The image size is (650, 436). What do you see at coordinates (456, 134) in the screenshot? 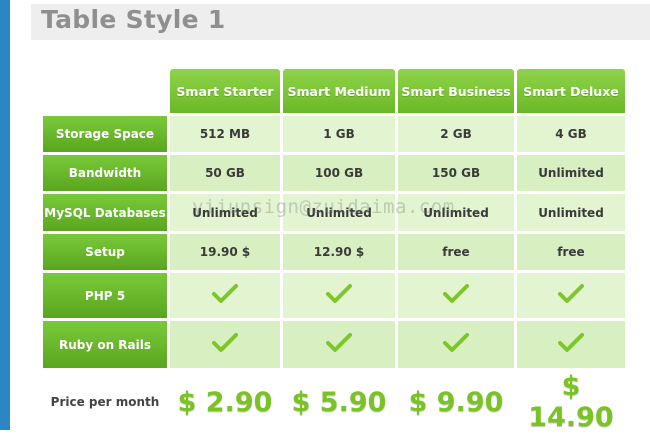
I see `table-cell: 2 GB` at bounding box center [456, 134].